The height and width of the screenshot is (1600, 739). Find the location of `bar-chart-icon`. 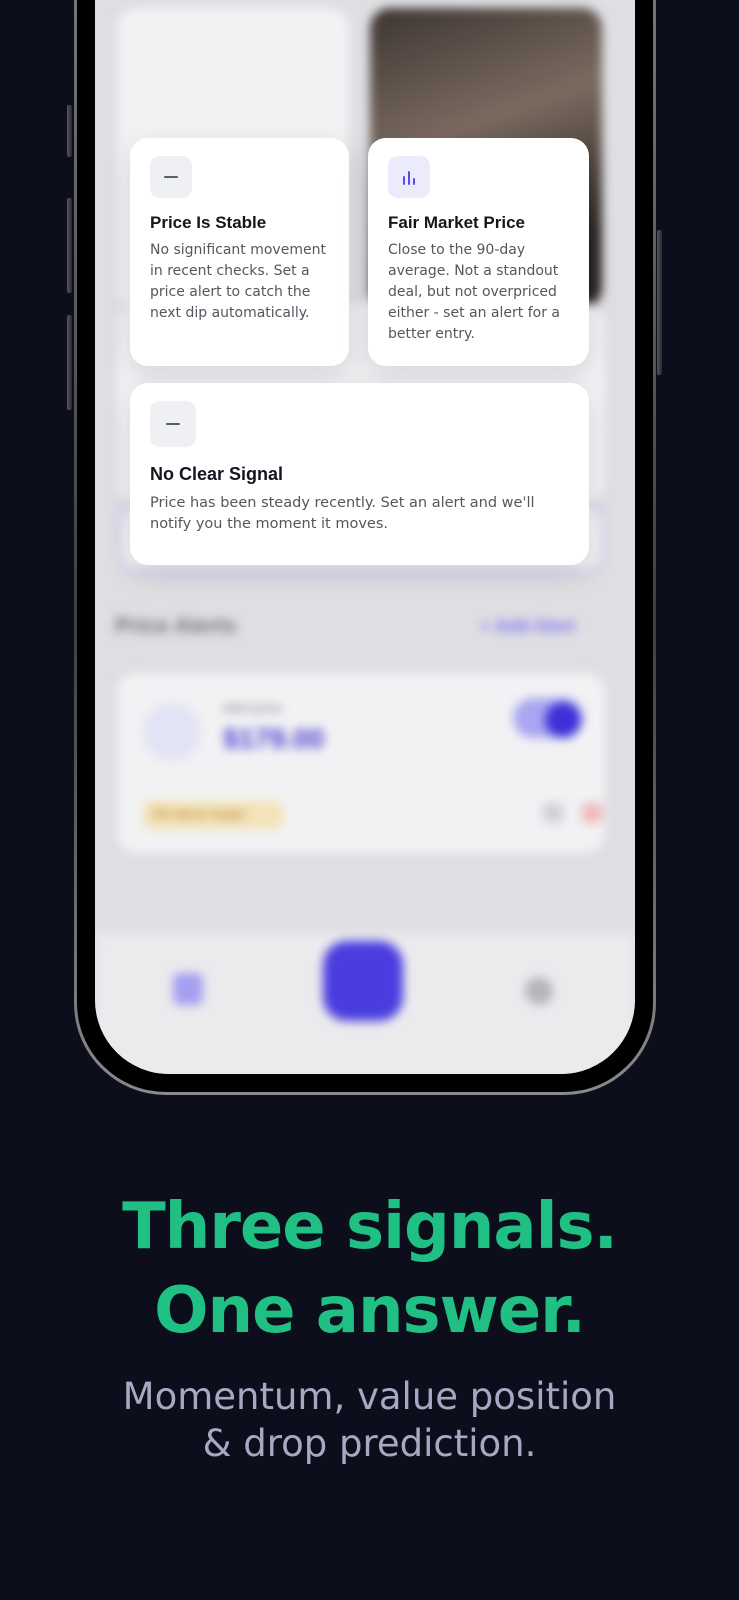

bar-chart-icon is located at coordinates (409, 177).